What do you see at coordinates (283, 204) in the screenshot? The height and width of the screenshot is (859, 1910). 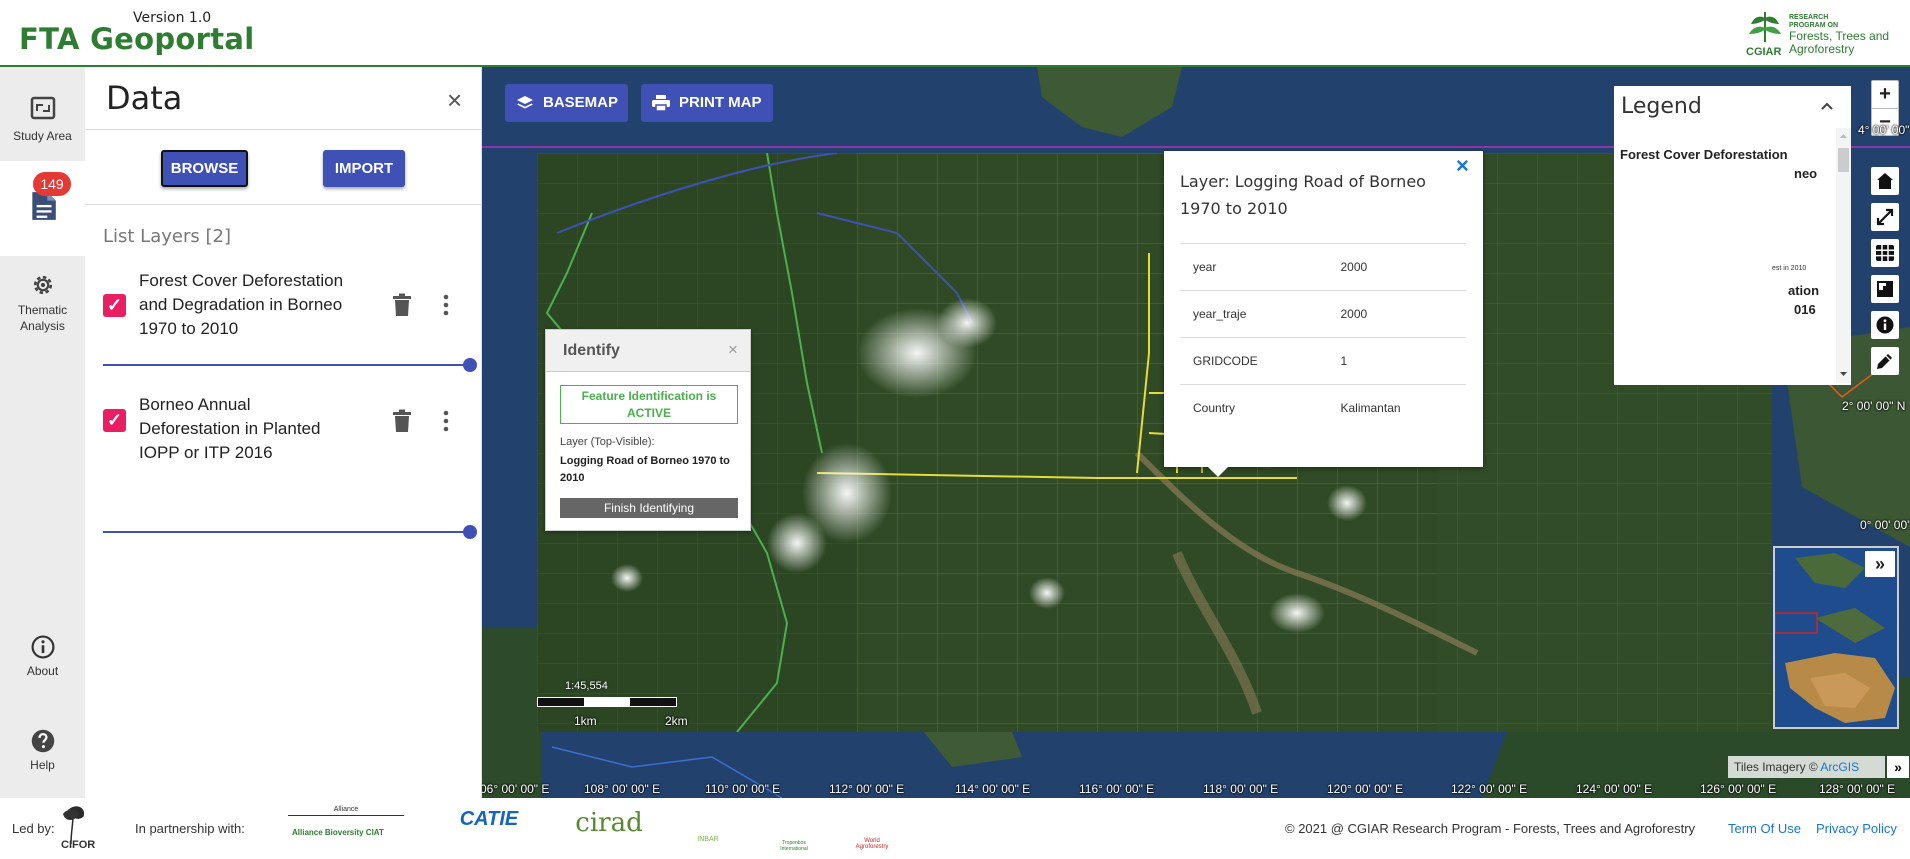 I see `divider` at bounding box center [283, 204].